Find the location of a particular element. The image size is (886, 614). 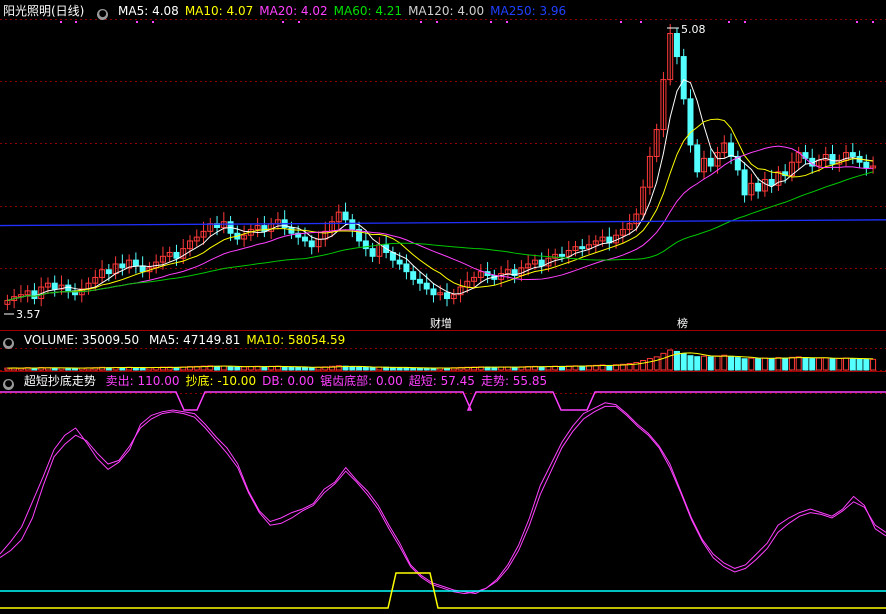

event-marker-2: 榜 is located at coordinates (682, 323).